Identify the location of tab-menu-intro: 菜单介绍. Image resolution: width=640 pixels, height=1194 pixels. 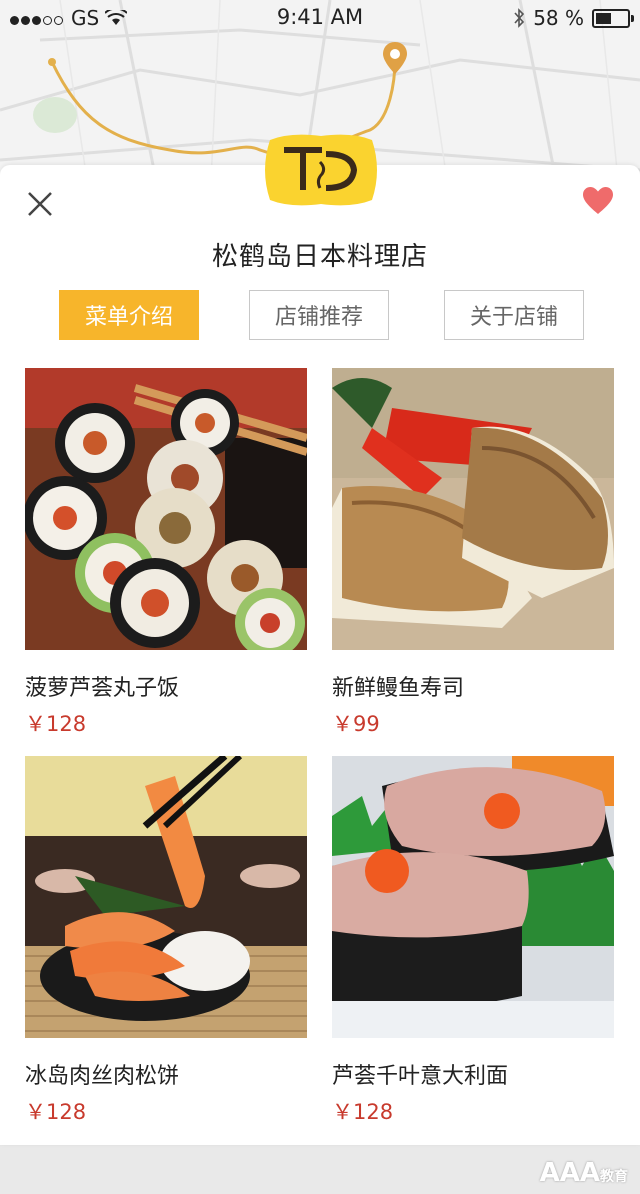
(129, 315).